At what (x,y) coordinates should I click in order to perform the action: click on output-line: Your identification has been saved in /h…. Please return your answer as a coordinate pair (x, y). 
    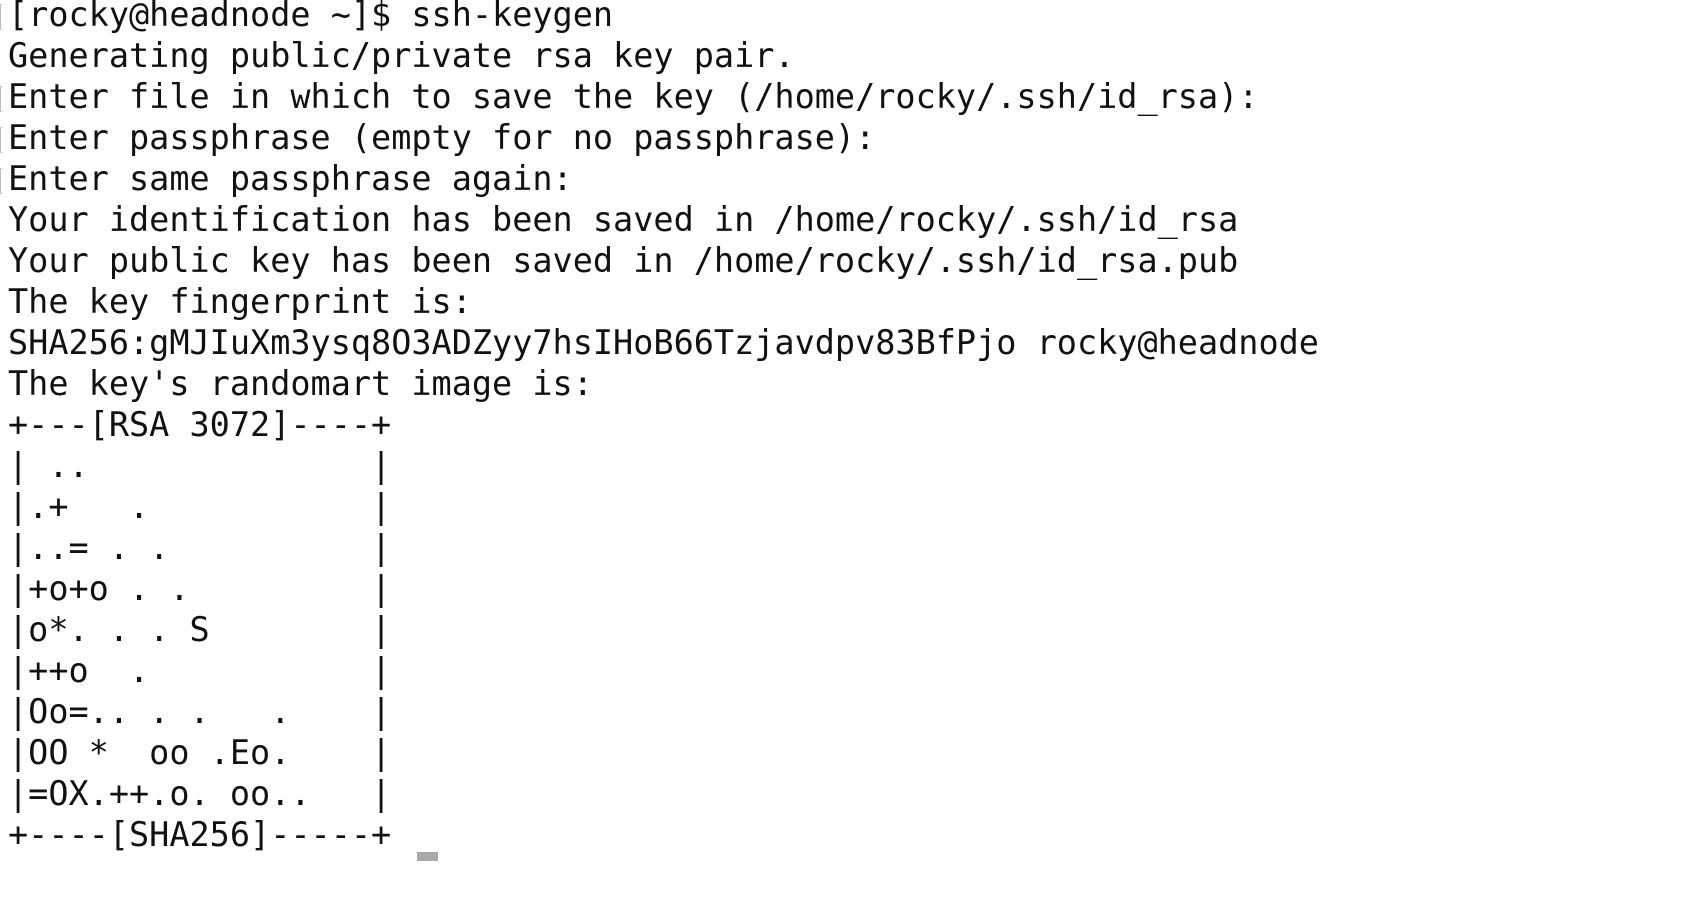
    Looking at the image, I should click on (623, 219).